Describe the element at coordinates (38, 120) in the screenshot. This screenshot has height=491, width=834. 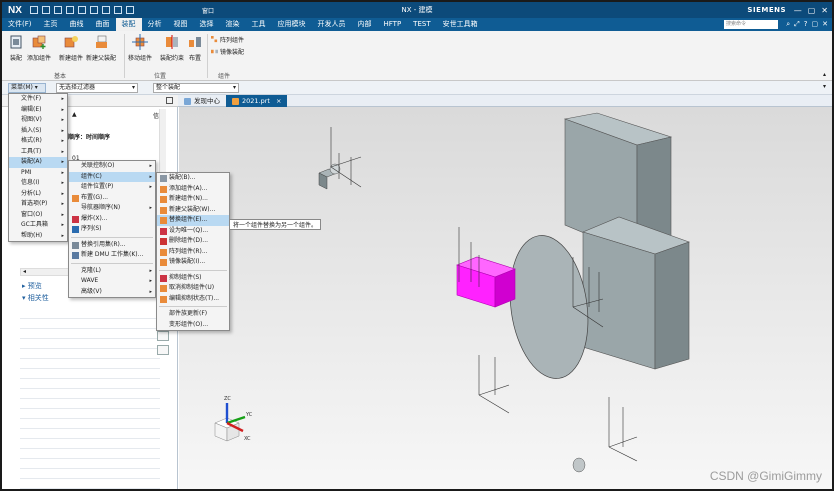
I see `main-menu-item: 视图(V) ▸` at that location.